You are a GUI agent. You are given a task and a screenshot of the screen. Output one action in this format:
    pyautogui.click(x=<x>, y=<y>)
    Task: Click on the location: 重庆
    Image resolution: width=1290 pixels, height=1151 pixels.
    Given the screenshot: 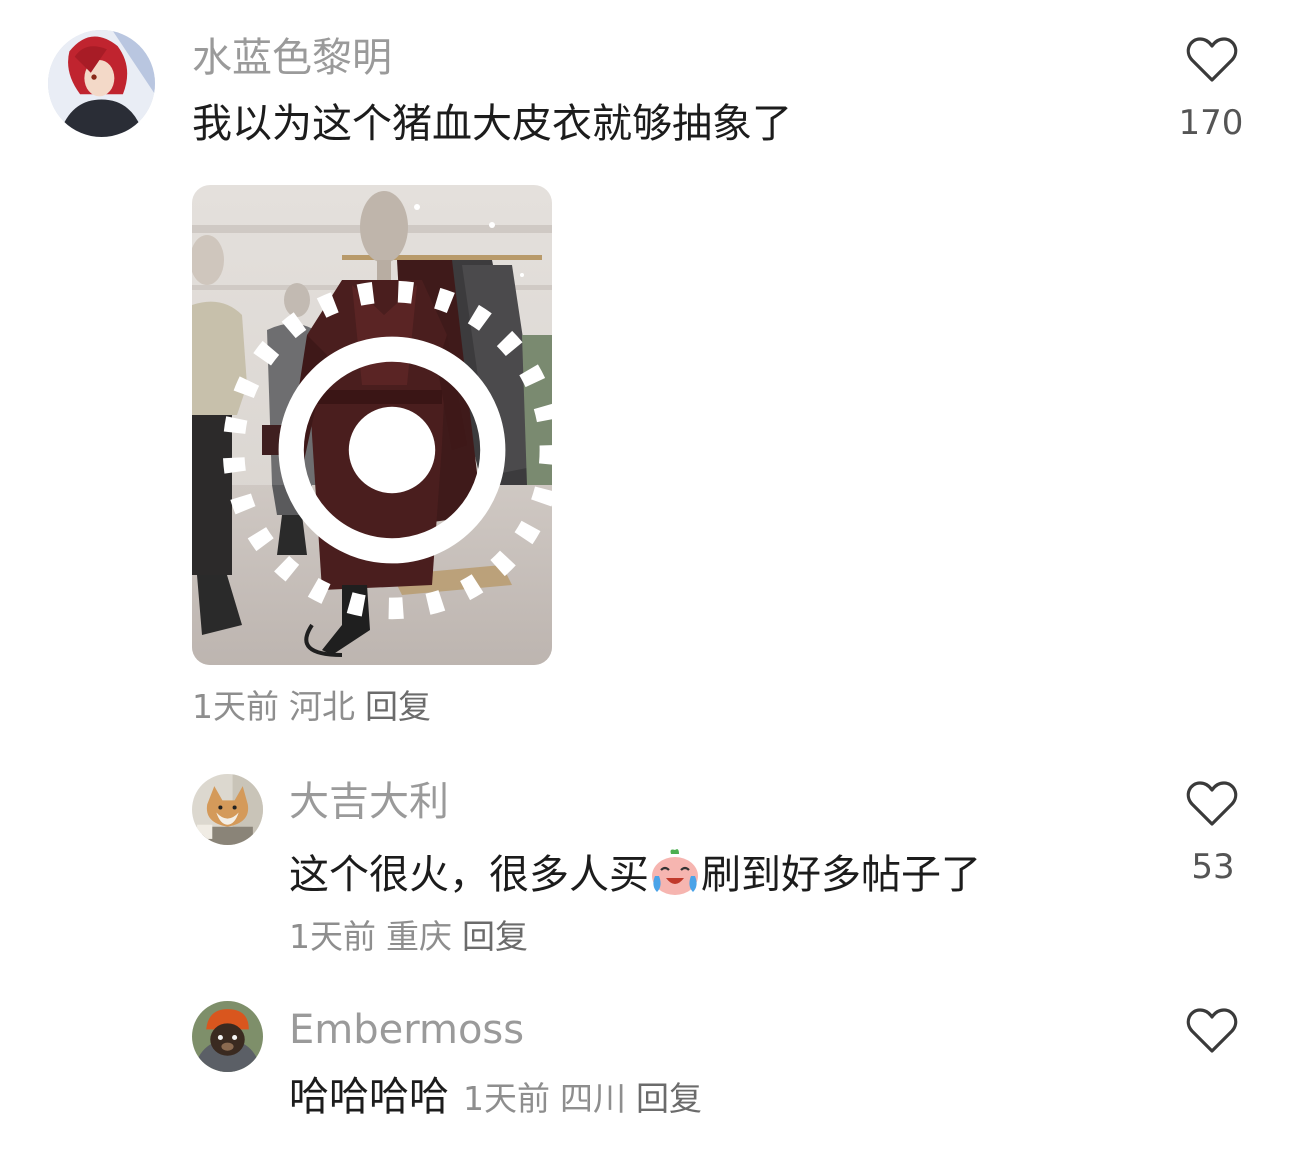 What is the action you would take?
    pyautogui.click(x=419, y=936)
    